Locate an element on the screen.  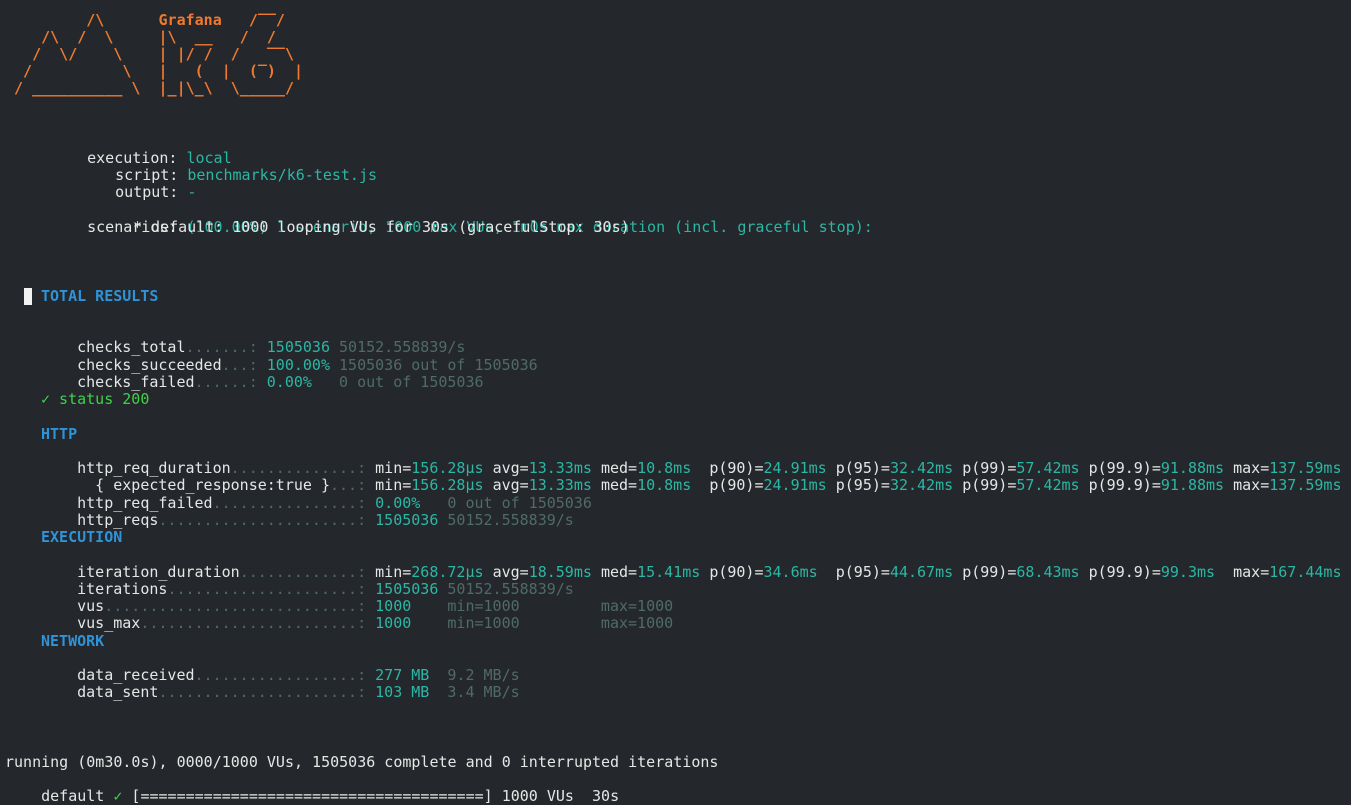
k6-logo-line-2: /\ / \ |\ __ / / is located at coordinates (140, 37).